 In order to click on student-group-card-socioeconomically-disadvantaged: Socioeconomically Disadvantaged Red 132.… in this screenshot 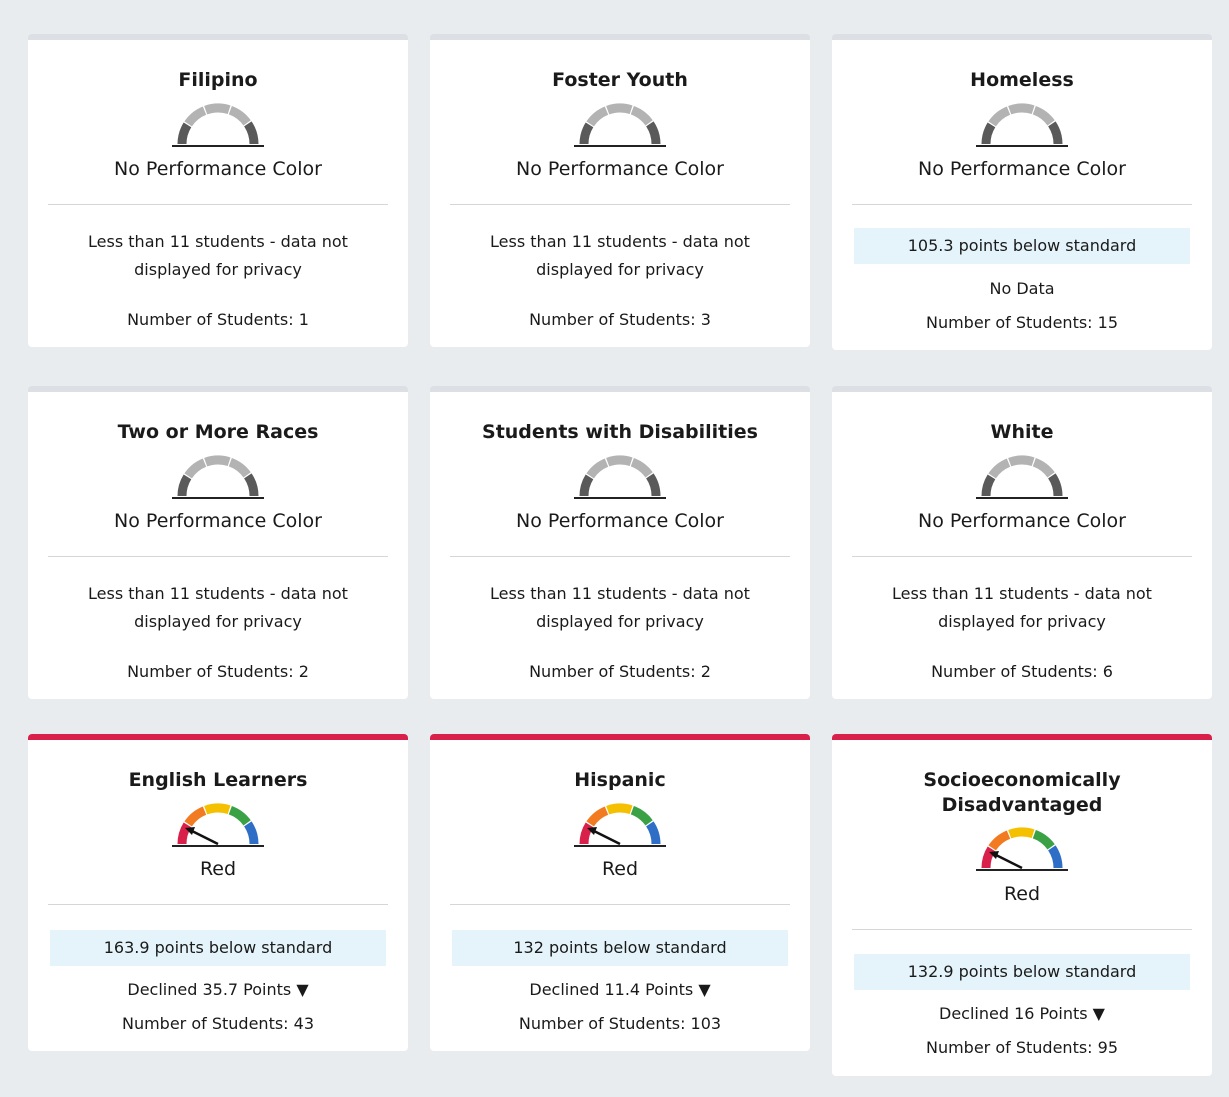, I will do `click(1022, 905)`.